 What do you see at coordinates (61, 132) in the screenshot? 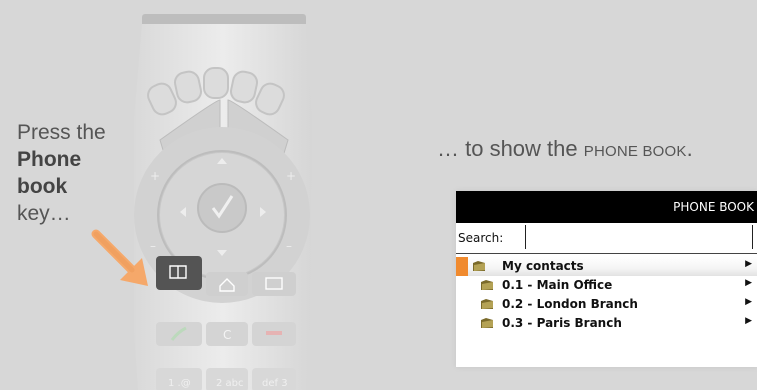
I see `instruction-line-1: Press the` at bounding box center [61, 132].